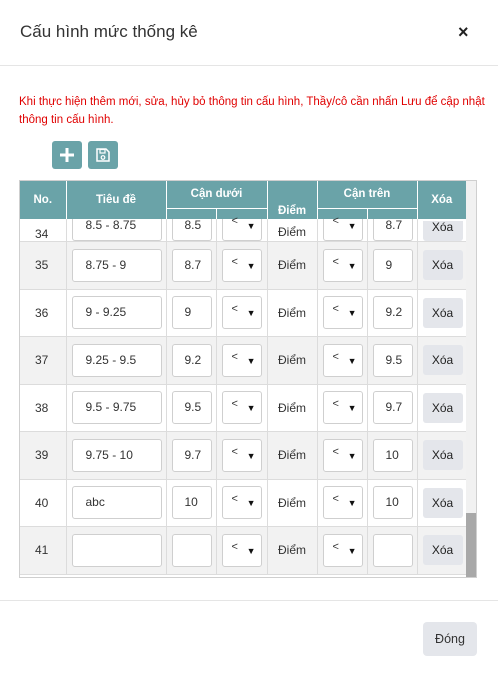 The height and width of the screenshot is (677, 498). Describe the element at coordinates (392, 230) in the screenshot. I see `upper-input: 8.7` at that location.